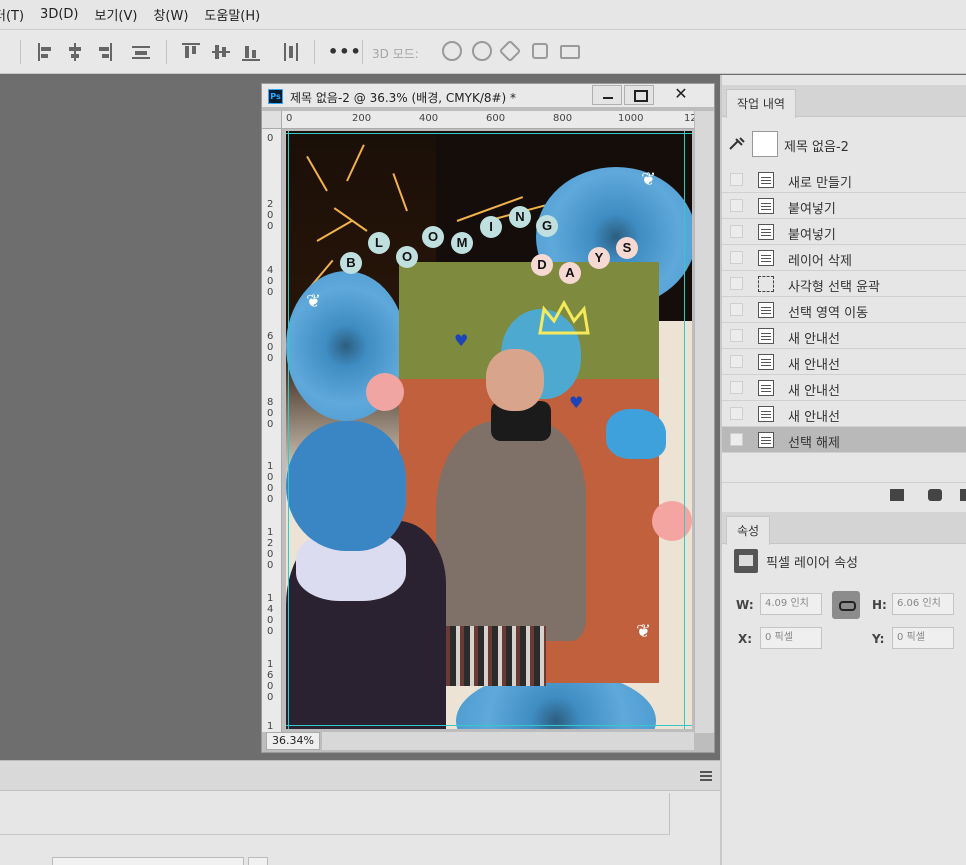 The image size is (966, 865). Describe the element at coordinates (844, 180) in the screenshot. I see `history-item: 새로 만들기` at that location.